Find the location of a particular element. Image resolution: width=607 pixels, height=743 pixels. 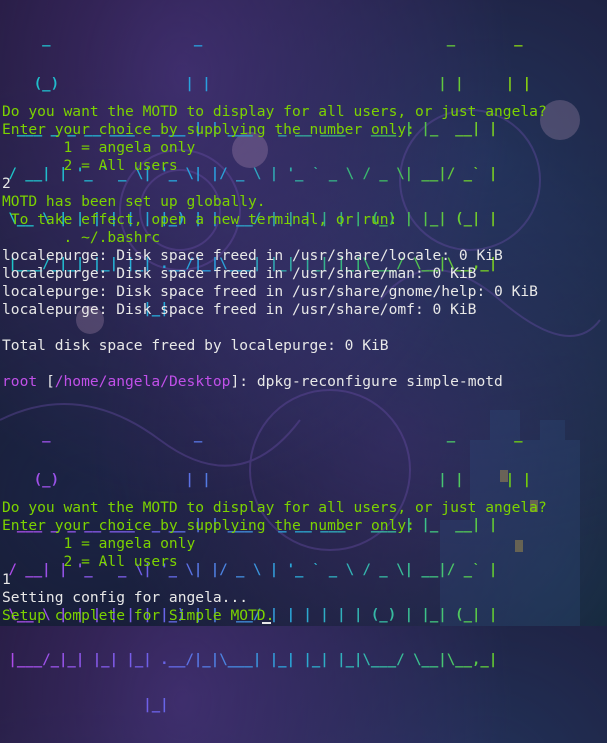

prompt-user: root is located at coordinates (20, 381).